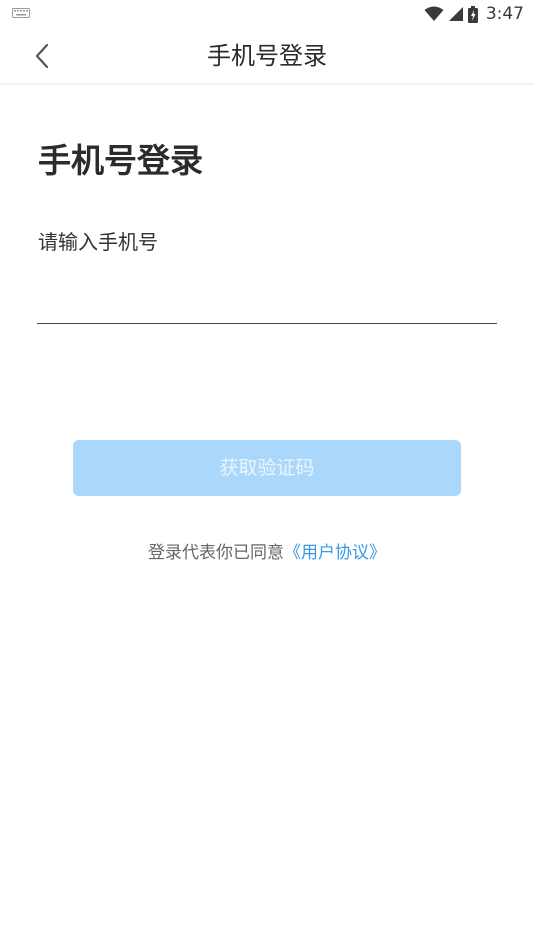 This screenshot has height=950, width=534. I want to click on battery-icon, so click(472, 14).